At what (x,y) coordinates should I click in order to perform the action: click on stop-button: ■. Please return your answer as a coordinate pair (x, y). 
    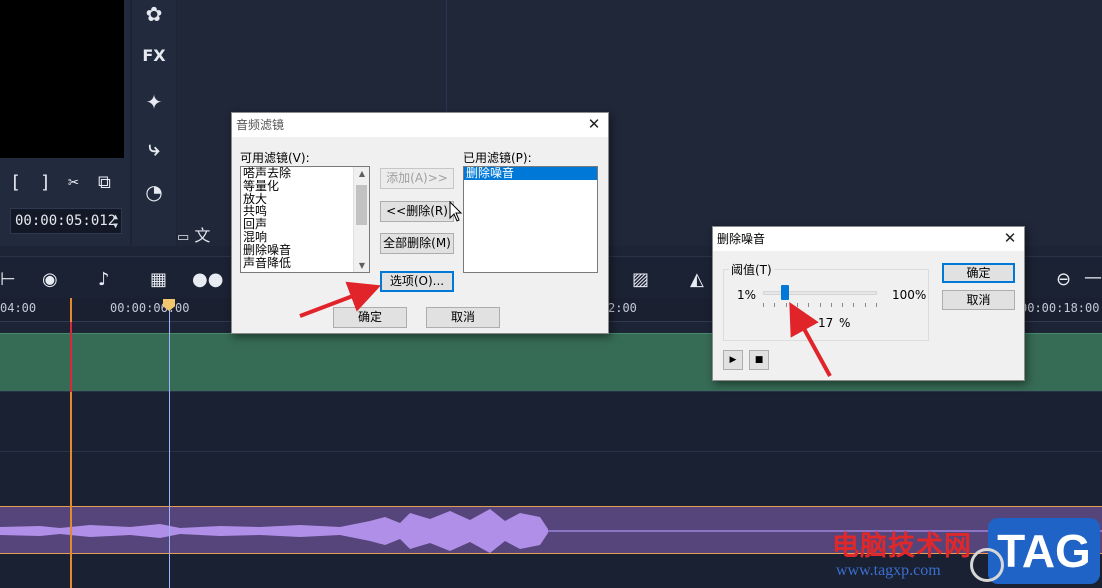
    Looking at the image, I should click on (759, 360).